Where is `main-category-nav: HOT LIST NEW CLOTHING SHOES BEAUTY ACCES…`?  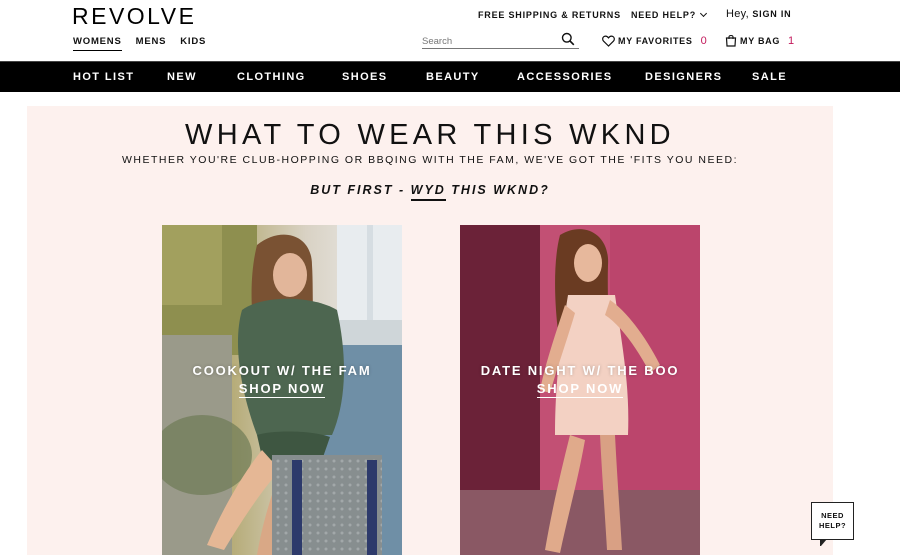 main-category-nav: HOT LIST NEW CLOTHING SHOES BEAUTY ACCES… is located at coordinates (450, 76).